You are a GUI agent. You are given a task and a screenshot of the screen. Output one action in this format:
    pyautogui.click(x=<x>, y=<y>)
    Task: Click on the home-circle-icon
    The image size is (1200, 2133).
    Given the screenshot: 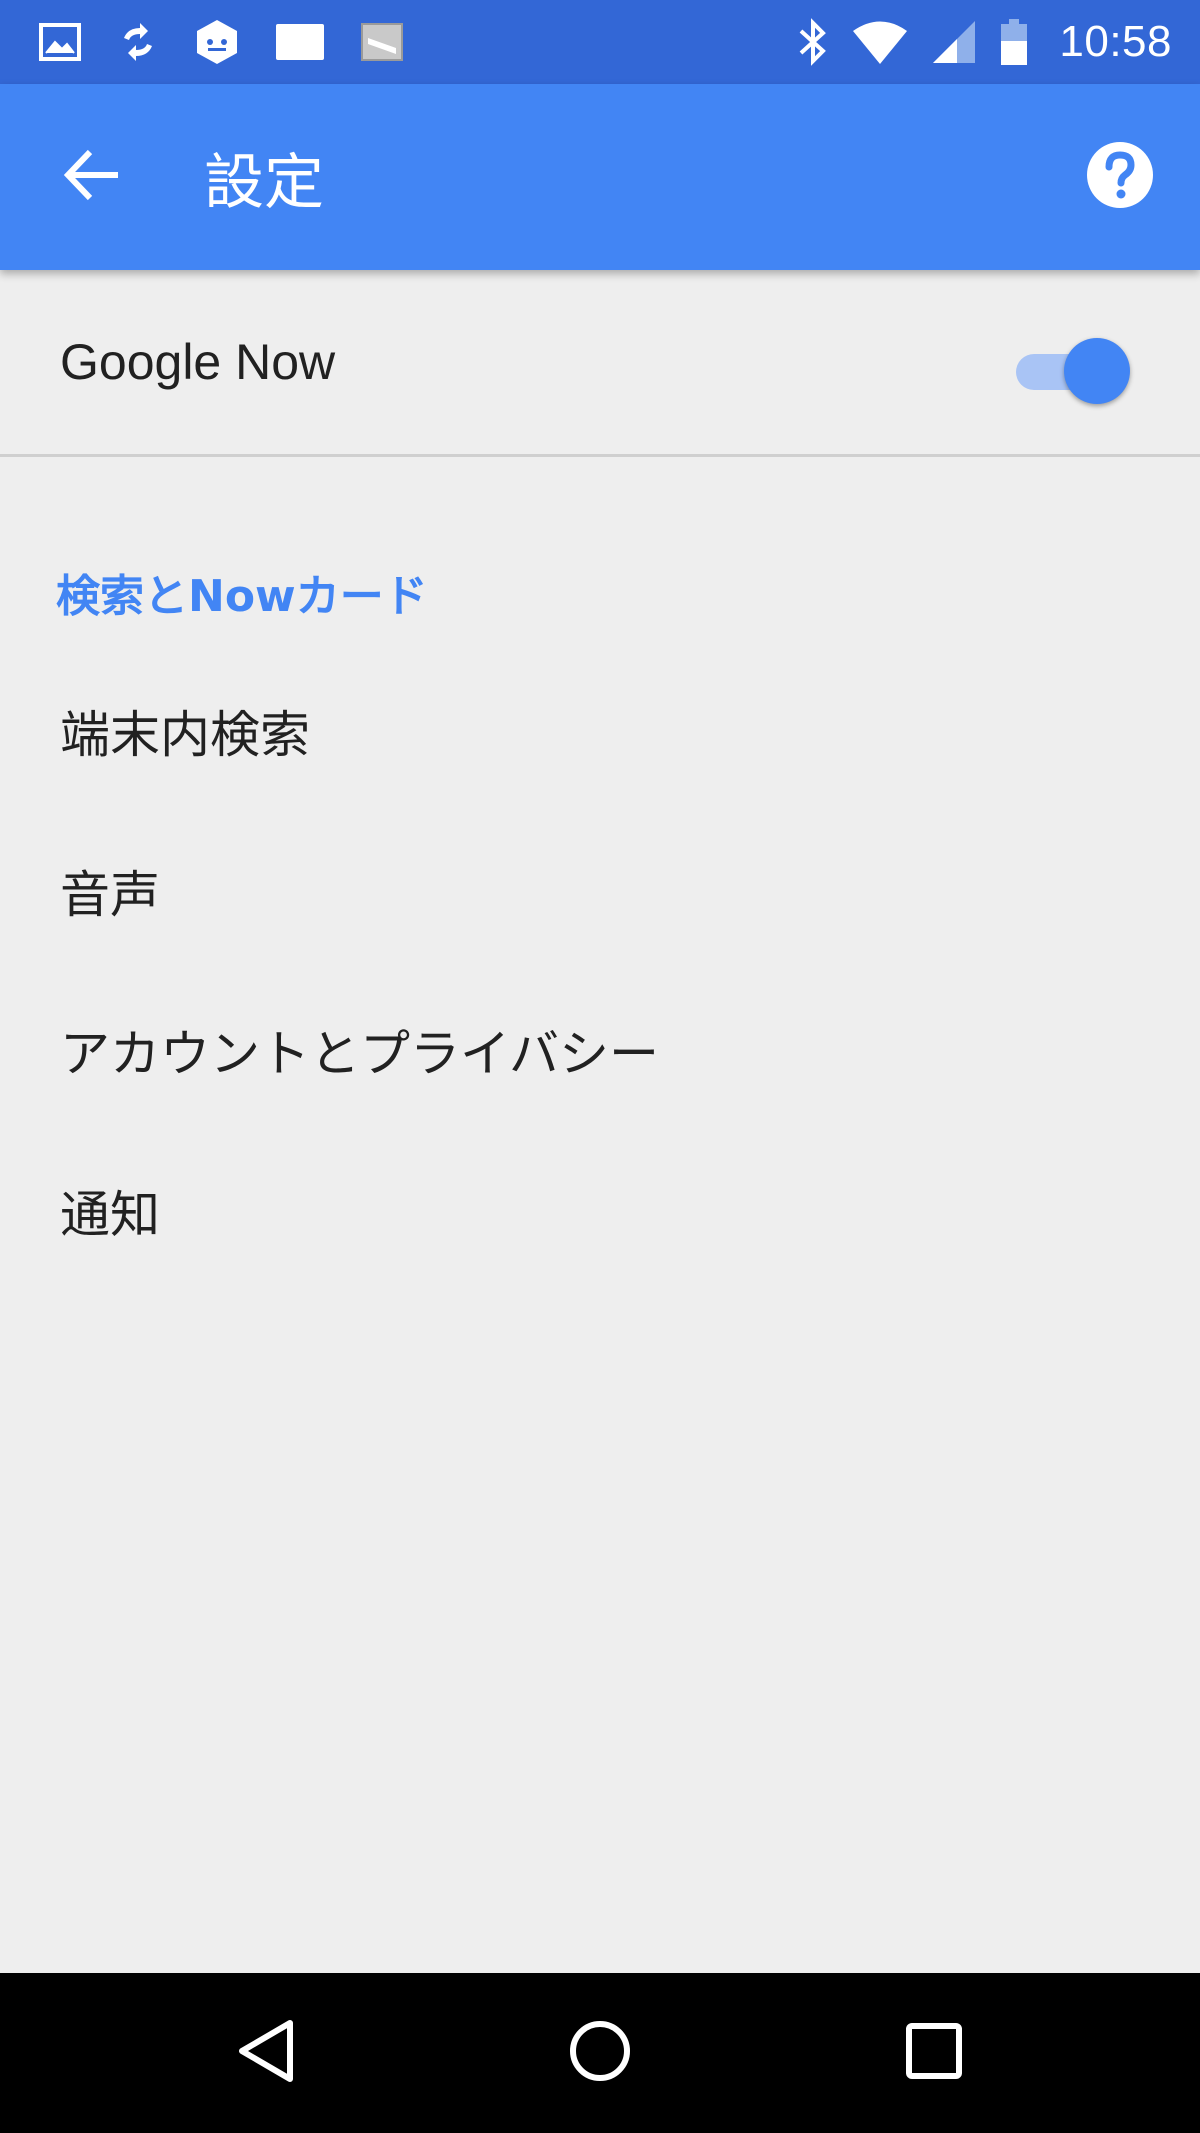 What is the action you would take?
    pyautogui.click(x=600, y=2053)
    